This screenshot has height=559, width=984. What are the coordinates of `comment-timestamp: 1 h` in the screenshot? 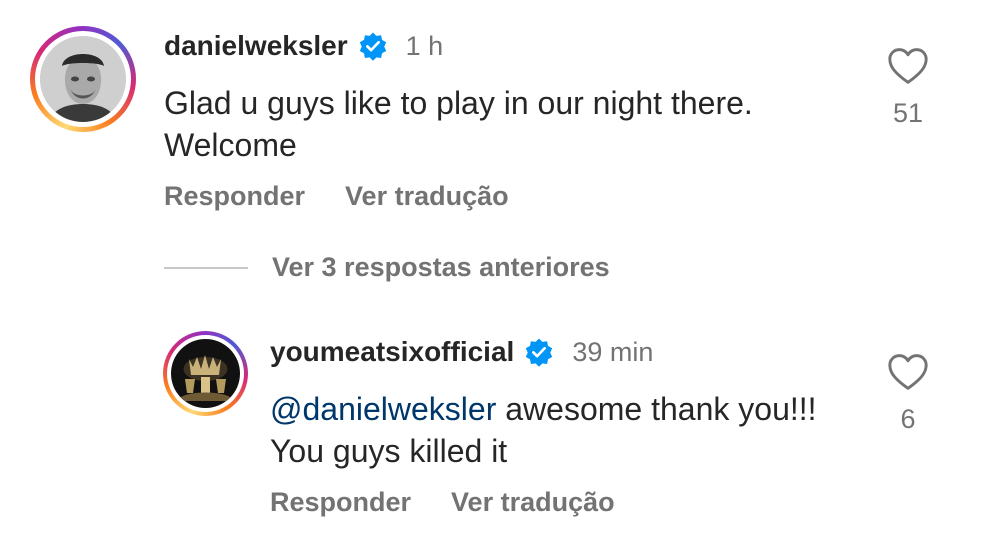 It's located at (424, 45).